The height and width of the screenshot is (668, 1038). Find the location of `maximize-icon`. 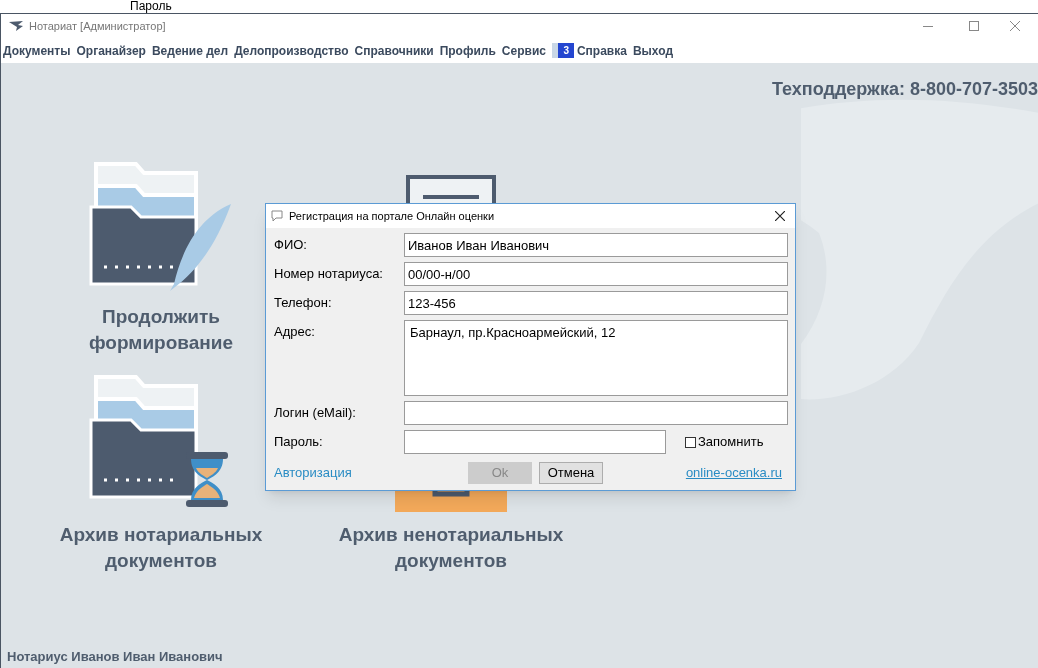

maximize-icon is located at coordinates (974, 26).